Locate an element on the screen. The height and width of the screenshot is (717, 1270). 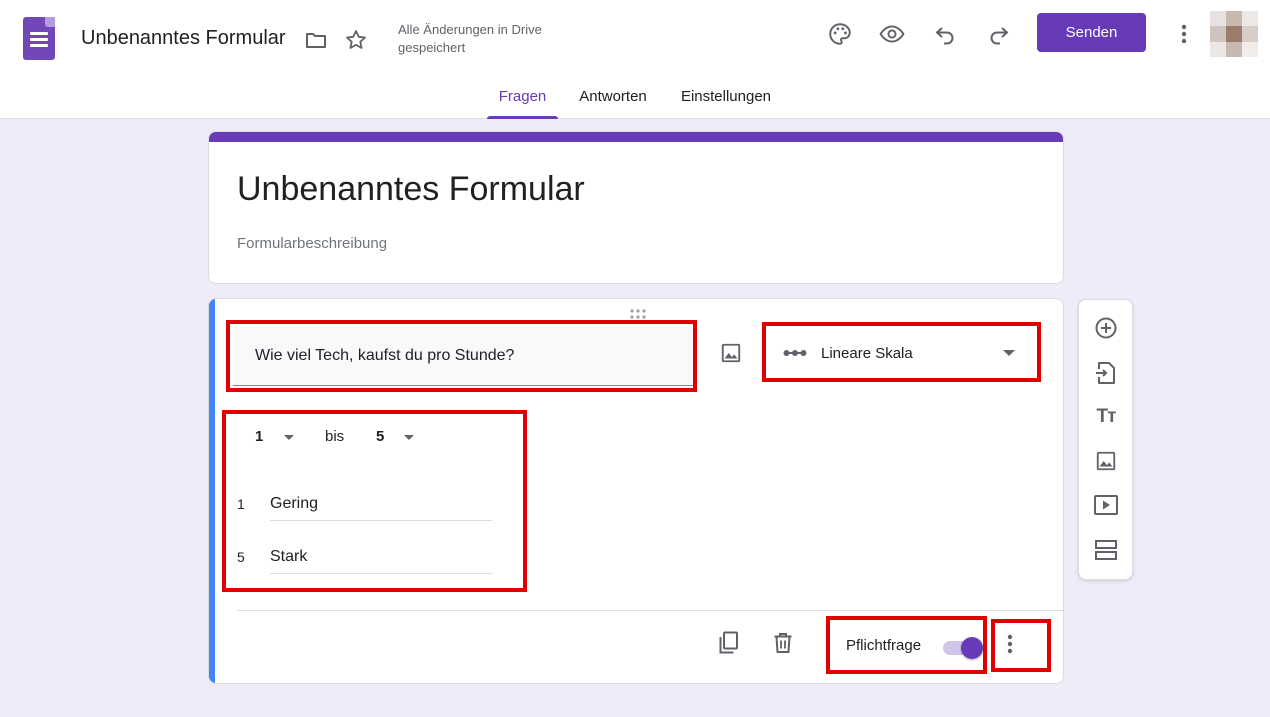
range-from-value: 1 is located at coordinates (259, 436).